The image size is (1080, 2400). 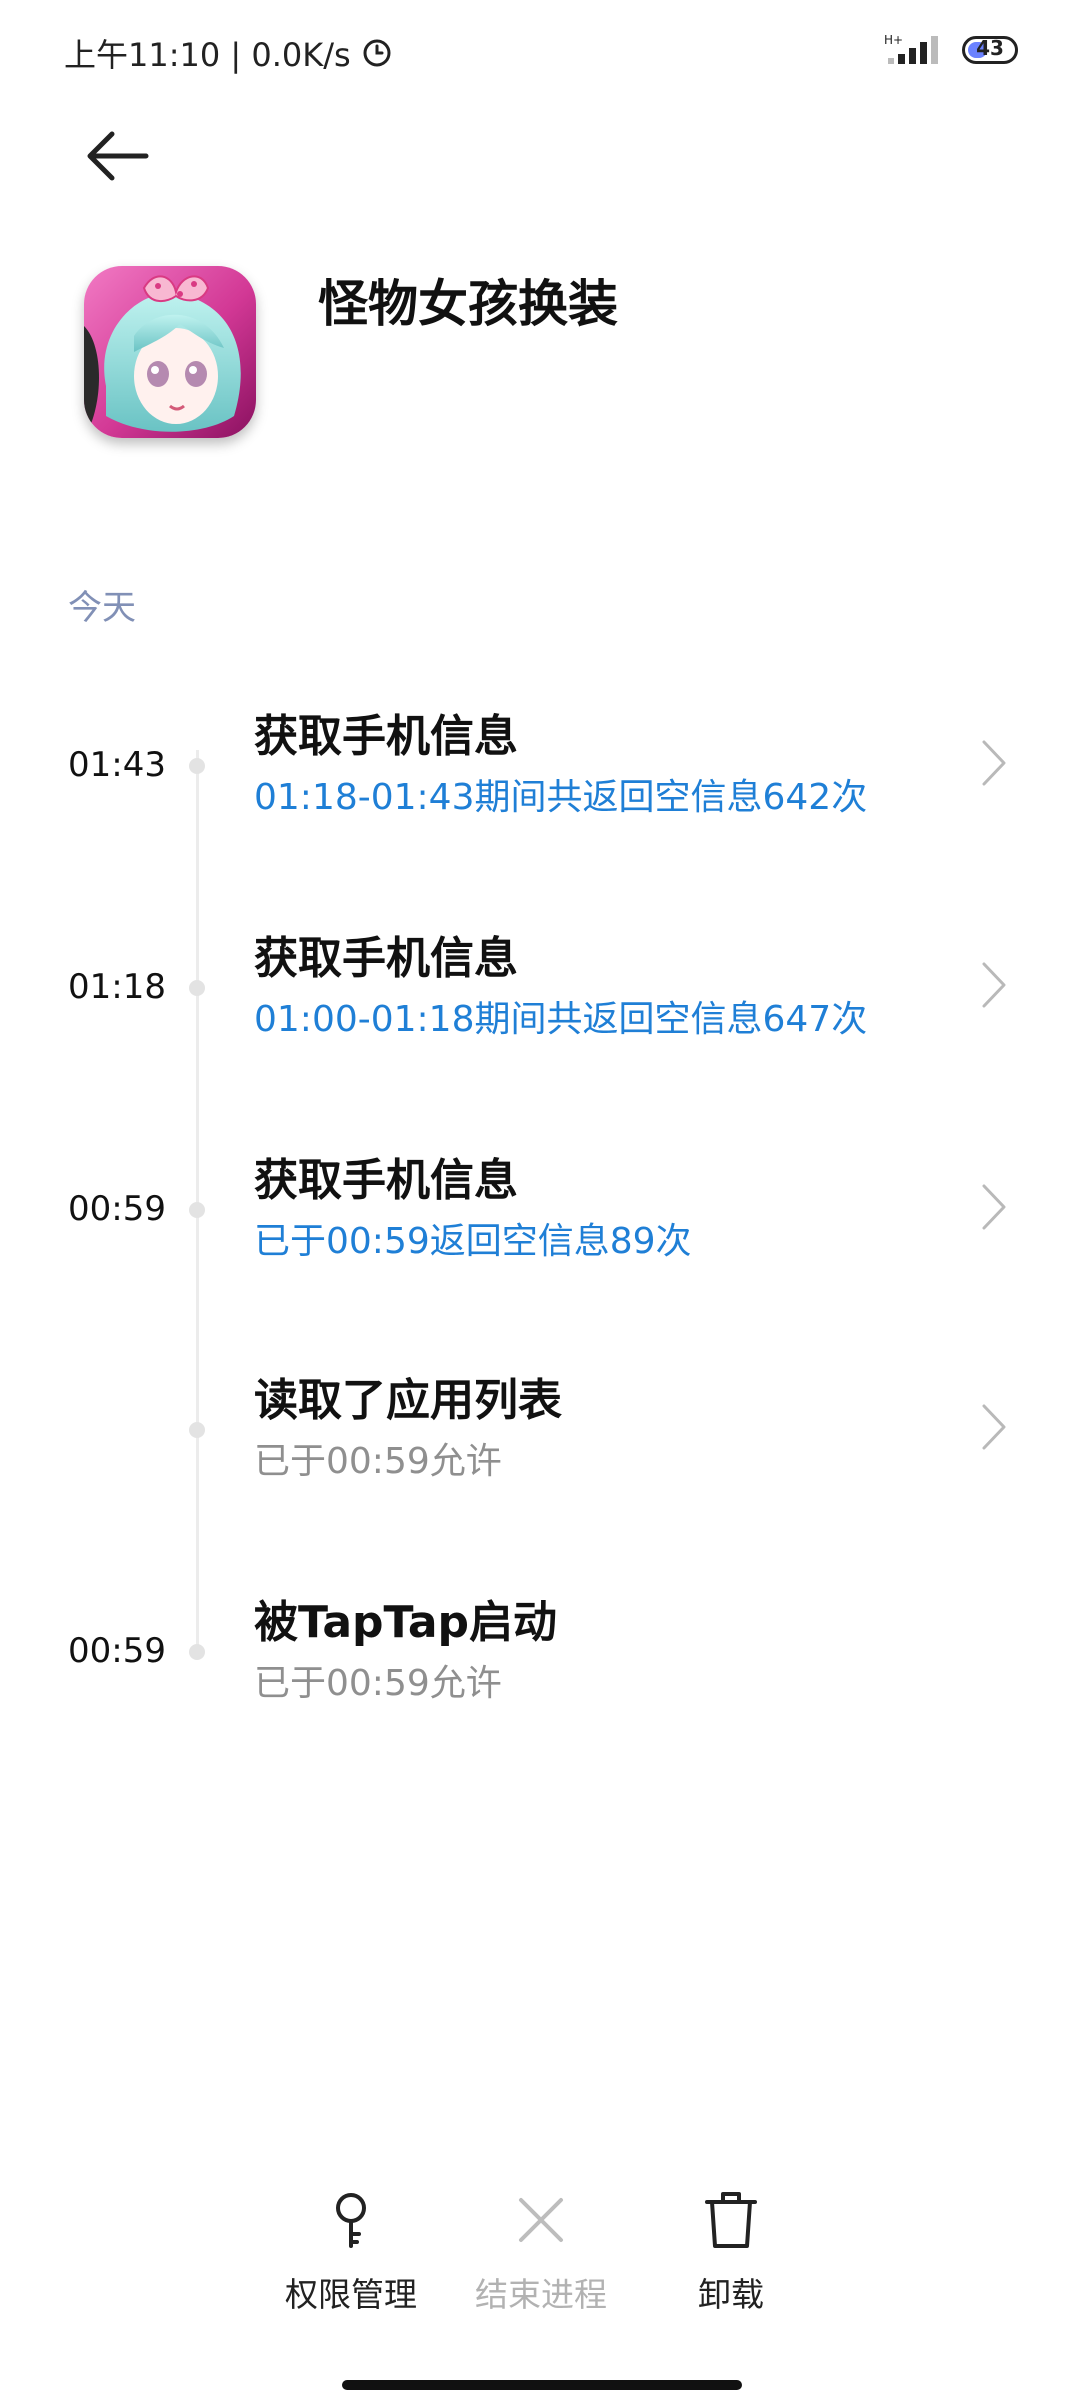 What do you see at coordinates (542, 2385) in the screenshot?
I see `home-indicator` at bounding box center [542, 2385].